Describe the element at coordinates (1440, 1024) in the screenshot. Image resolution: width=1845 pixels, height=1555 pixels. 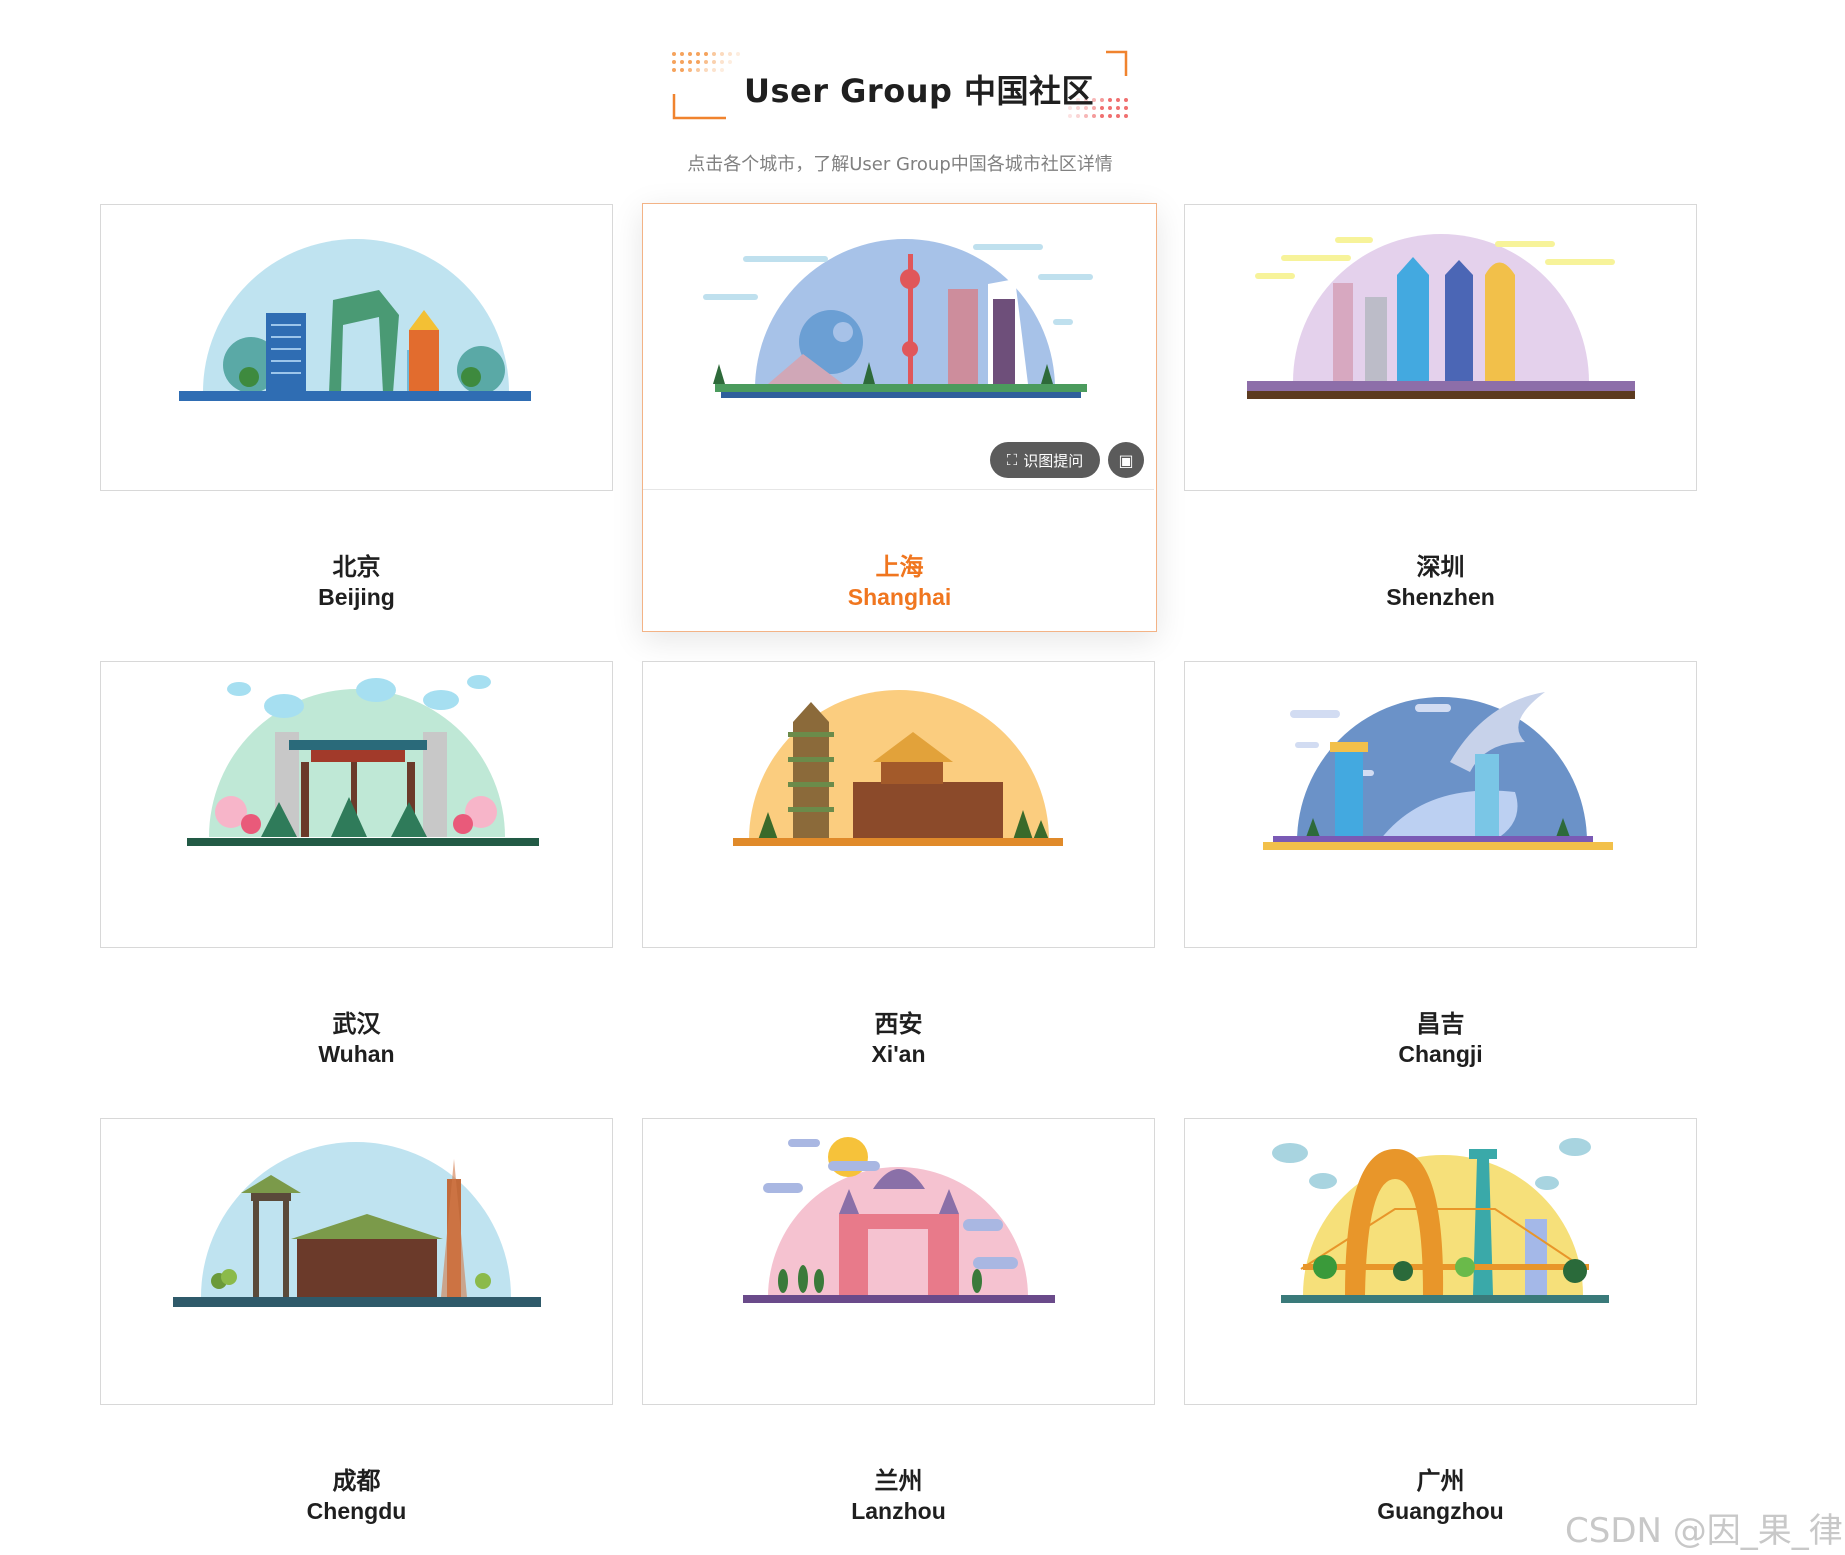
I see `city-name-cn: 昌吉` at that location.